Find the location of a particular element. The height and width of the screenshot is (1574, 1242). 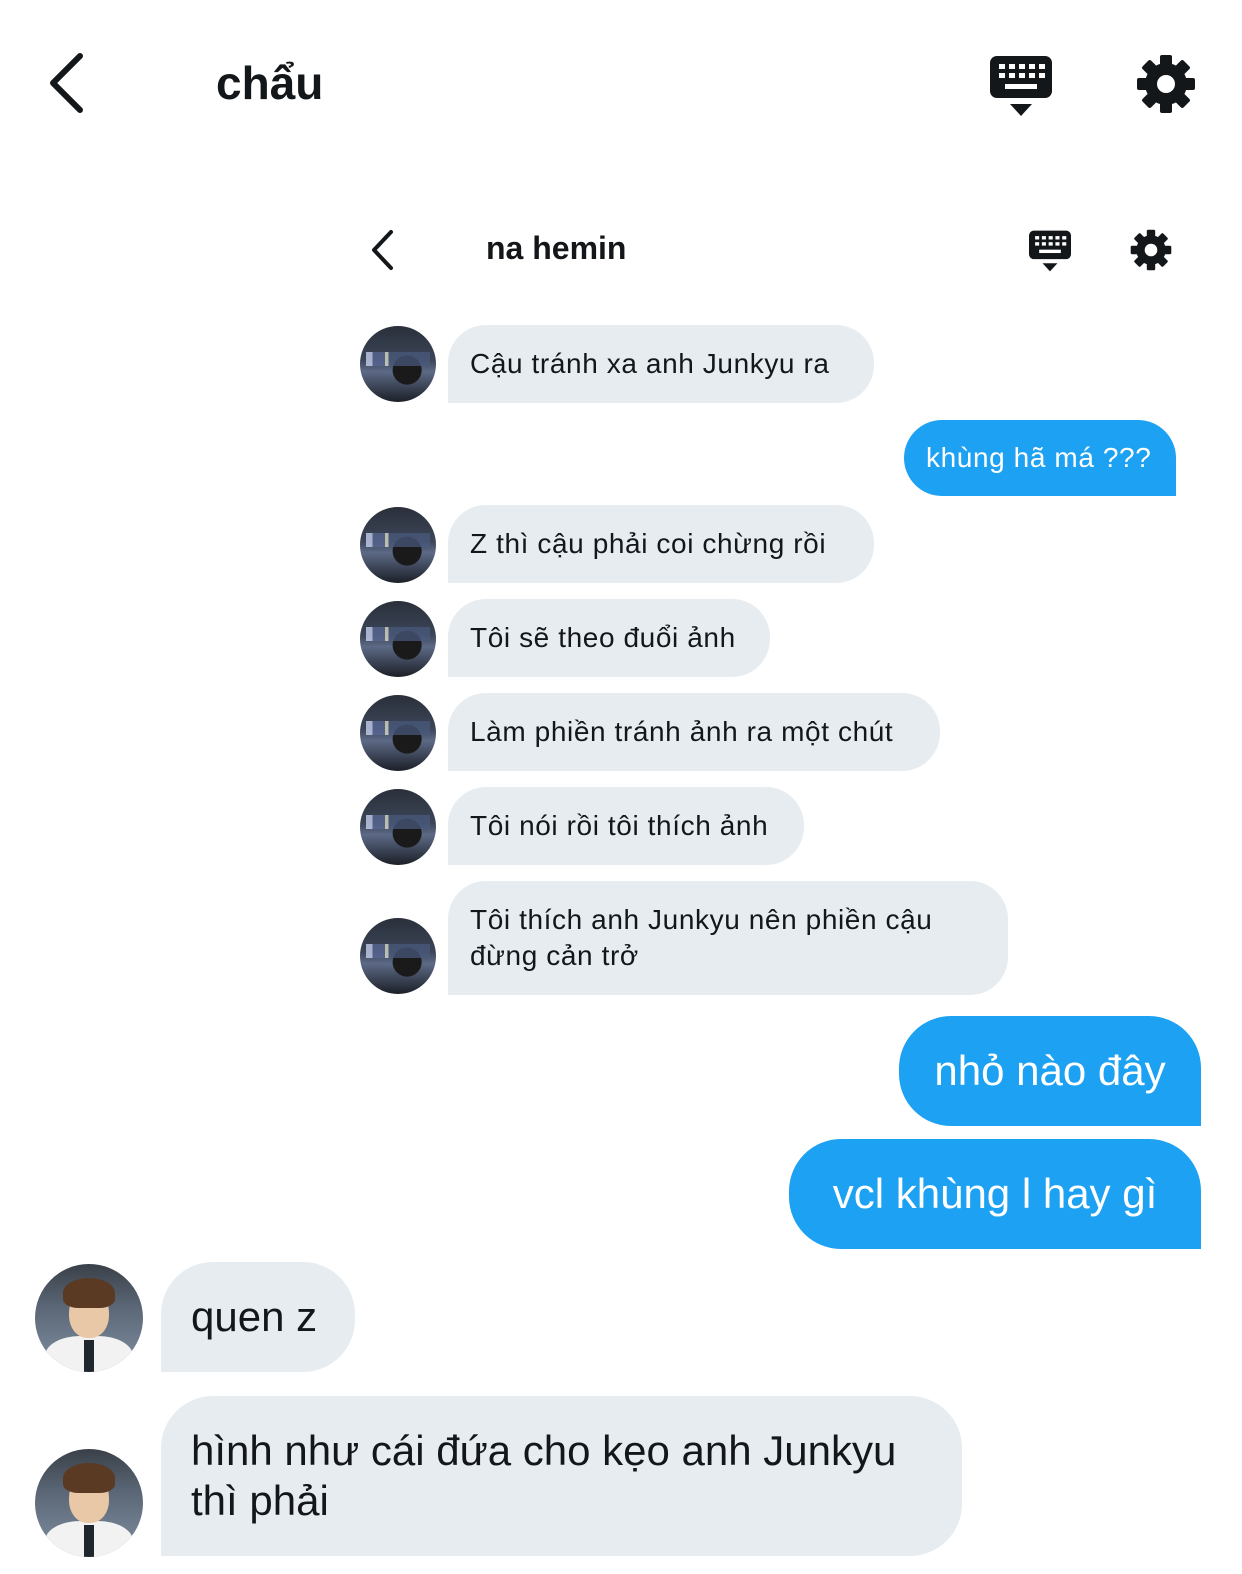

inner-gear-icon is located at coordinates (1151, 250).